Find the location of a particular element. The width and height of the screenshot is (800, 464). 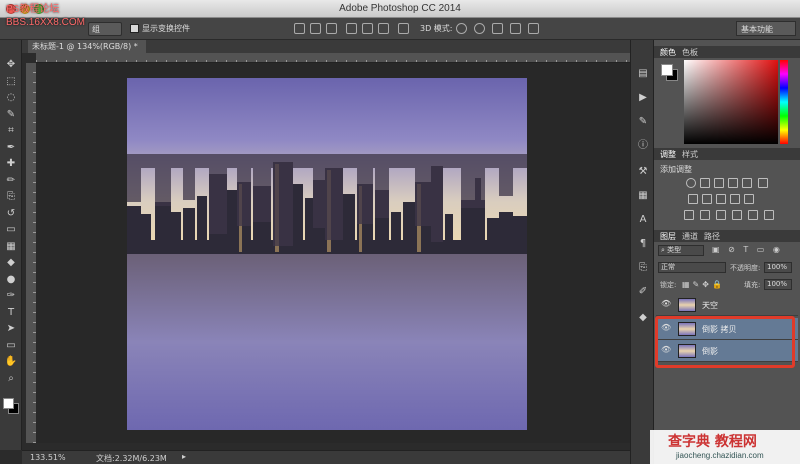

layer-filter-dropdown: ⌕ 类型 is located at coordinates (681, 250).